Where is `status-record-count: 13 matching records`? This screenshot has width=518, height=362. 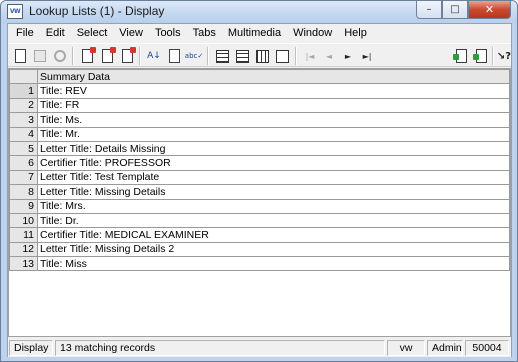 status-record-count: 13 matching records is located at coordinates (220, 348).